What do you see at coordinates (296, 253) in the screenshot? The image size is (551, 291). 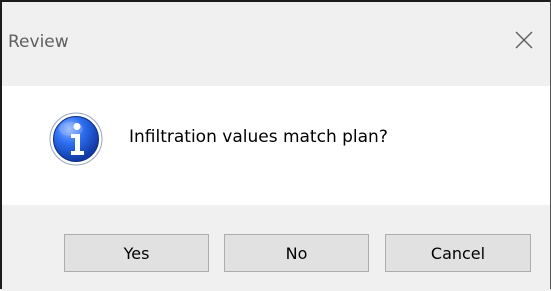 I see `no-button: No` at bounding box center [296, 253].